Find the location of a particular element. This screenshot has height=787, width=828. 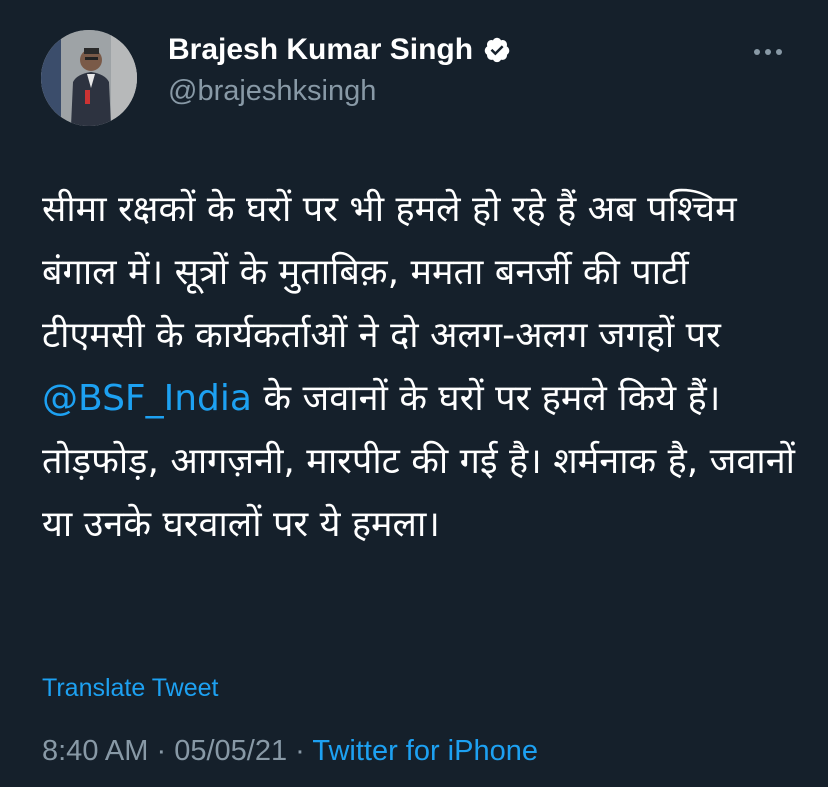

tweet-date: 05/05/21 is located at coordinates (231, 751).